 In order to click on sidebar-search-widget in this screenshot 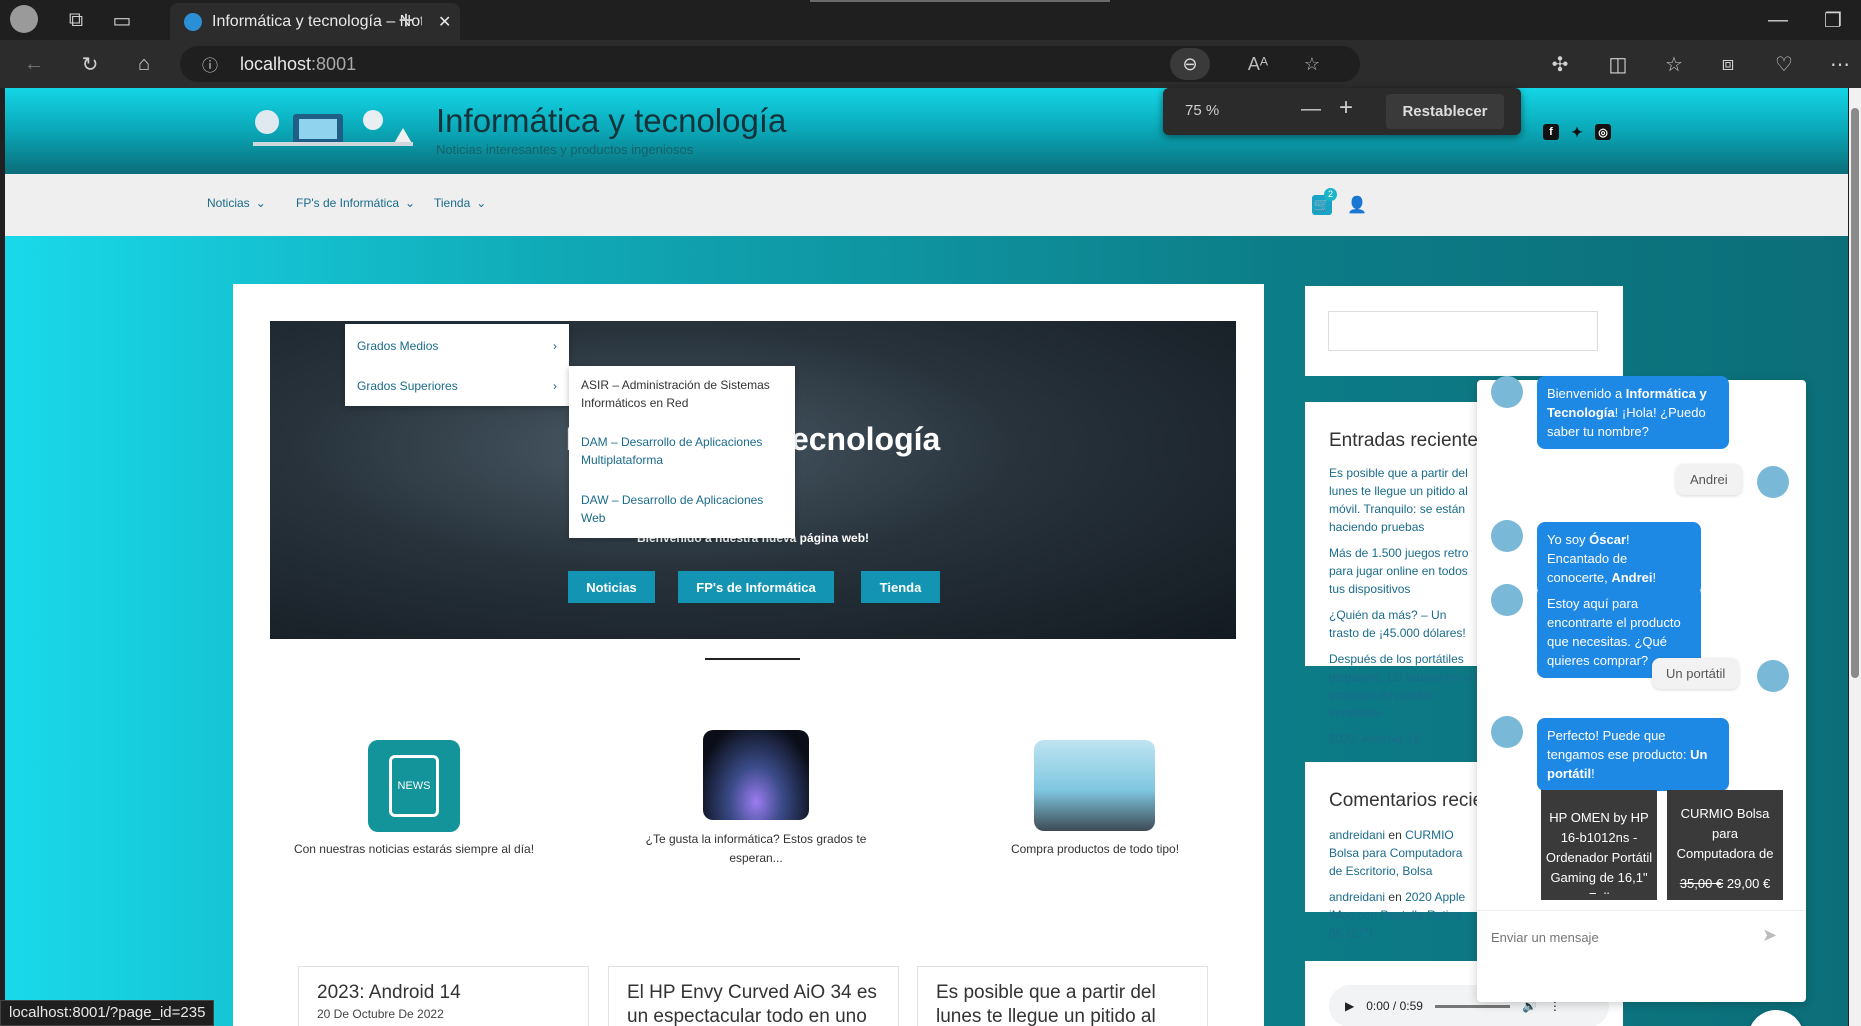, I will do `click(1464, 331)`.